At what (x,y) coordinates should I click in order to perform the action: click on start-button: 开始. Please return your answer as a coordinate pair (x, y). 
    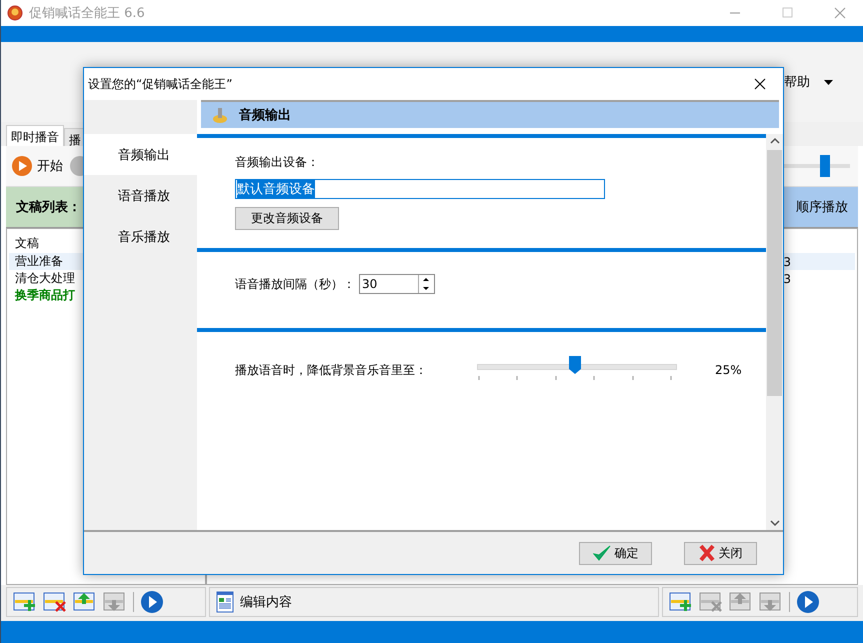
    Looking at the image, I should click on (37, 166).